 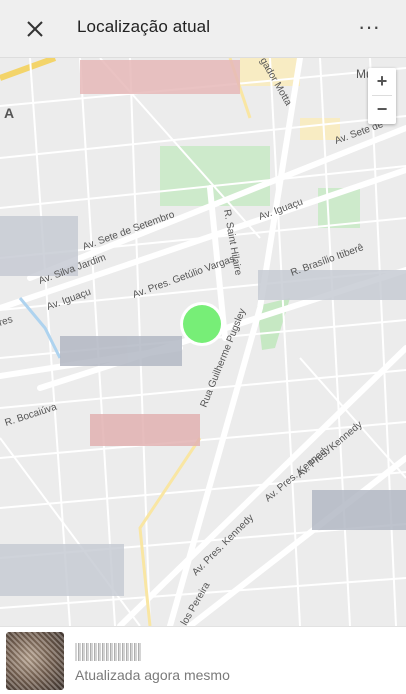 I want to click on close-button, so click(x=35, y=29).